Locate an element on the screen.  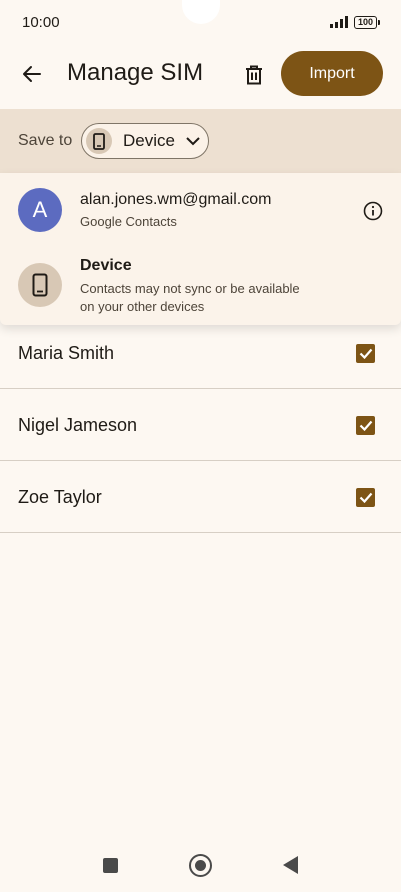
contact-name: Zoe Taylor is located at coordinates (60, 497).